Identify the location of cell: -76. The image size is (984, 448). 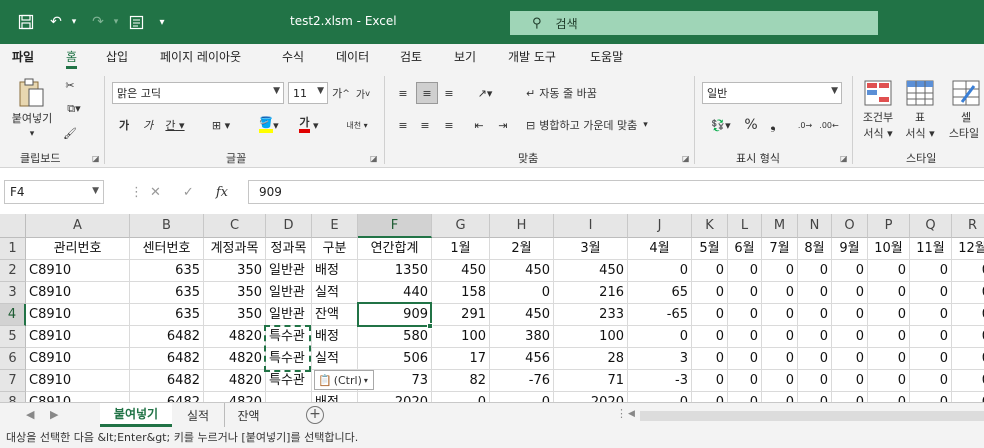
(522, 381).